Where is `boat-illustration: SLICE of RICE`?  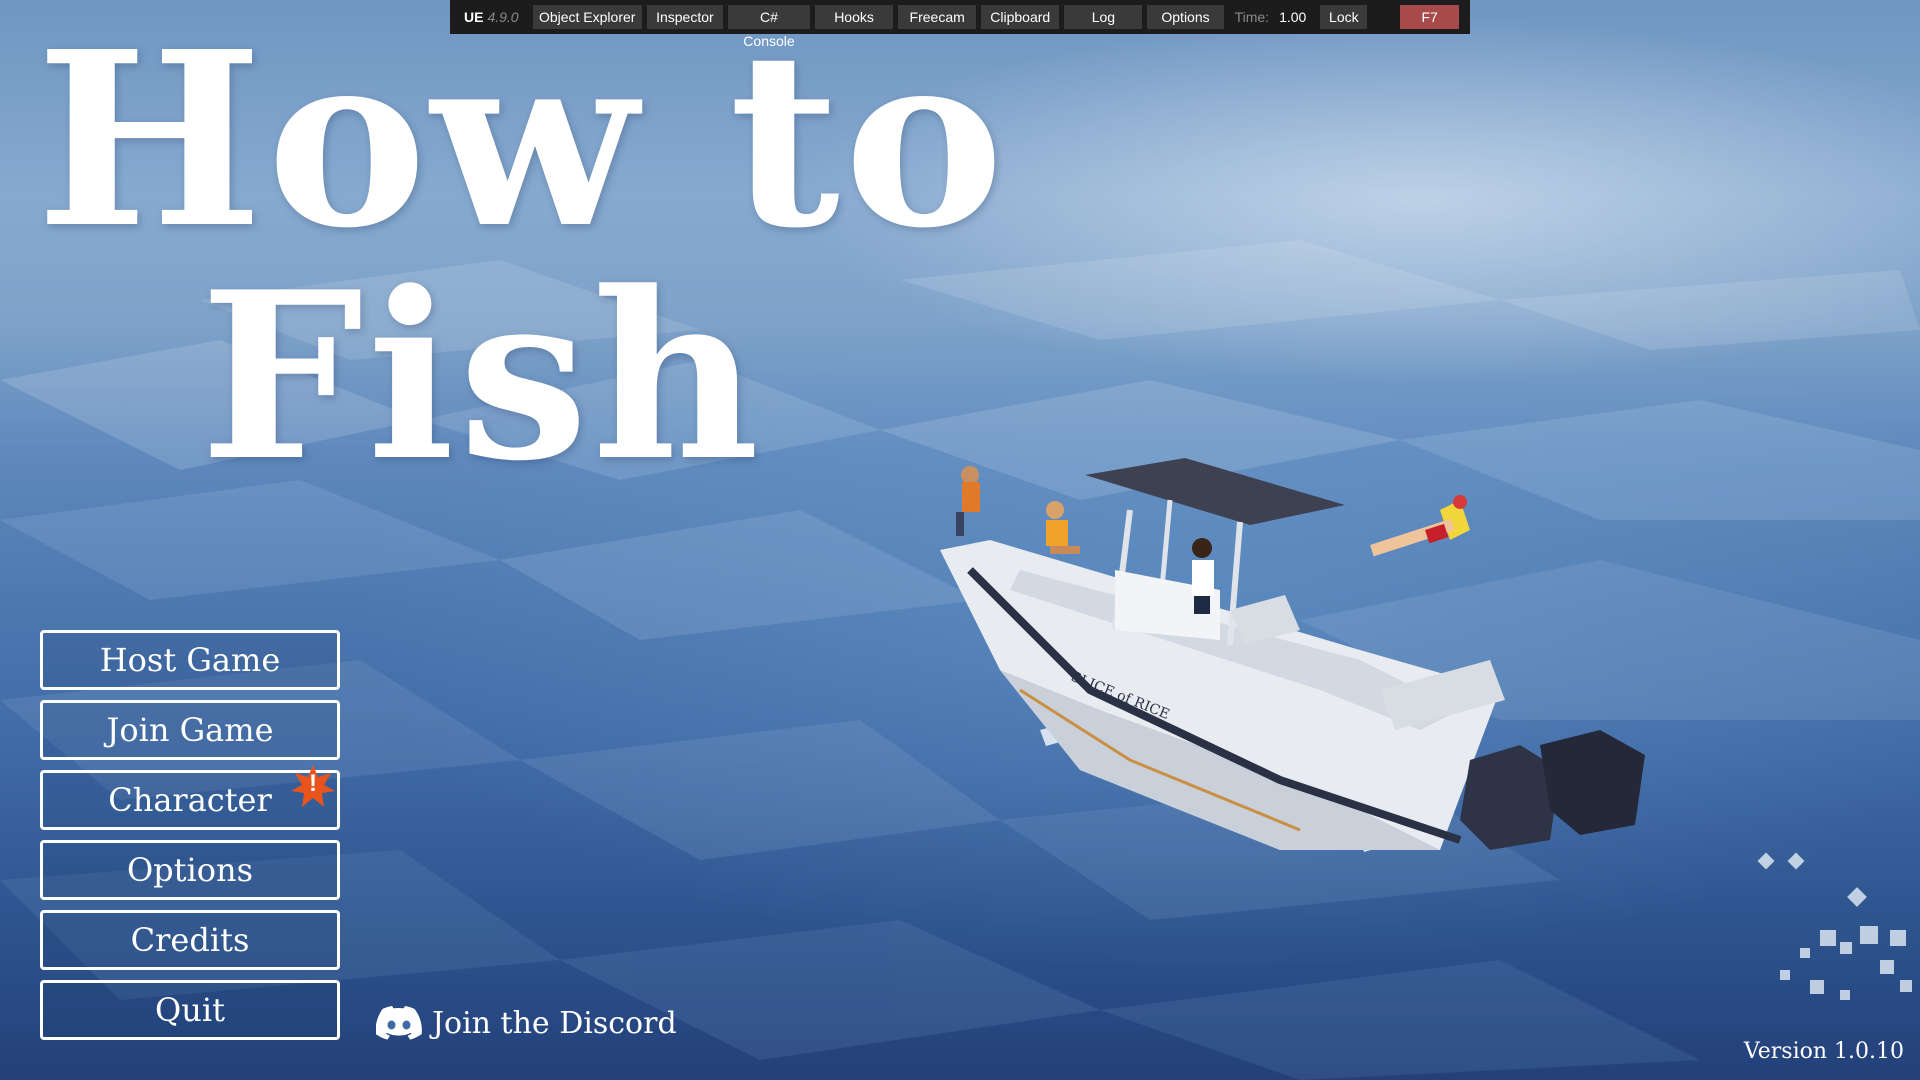 boat-illustration: SLICE of RICE is located at coordinates (1292, 655).